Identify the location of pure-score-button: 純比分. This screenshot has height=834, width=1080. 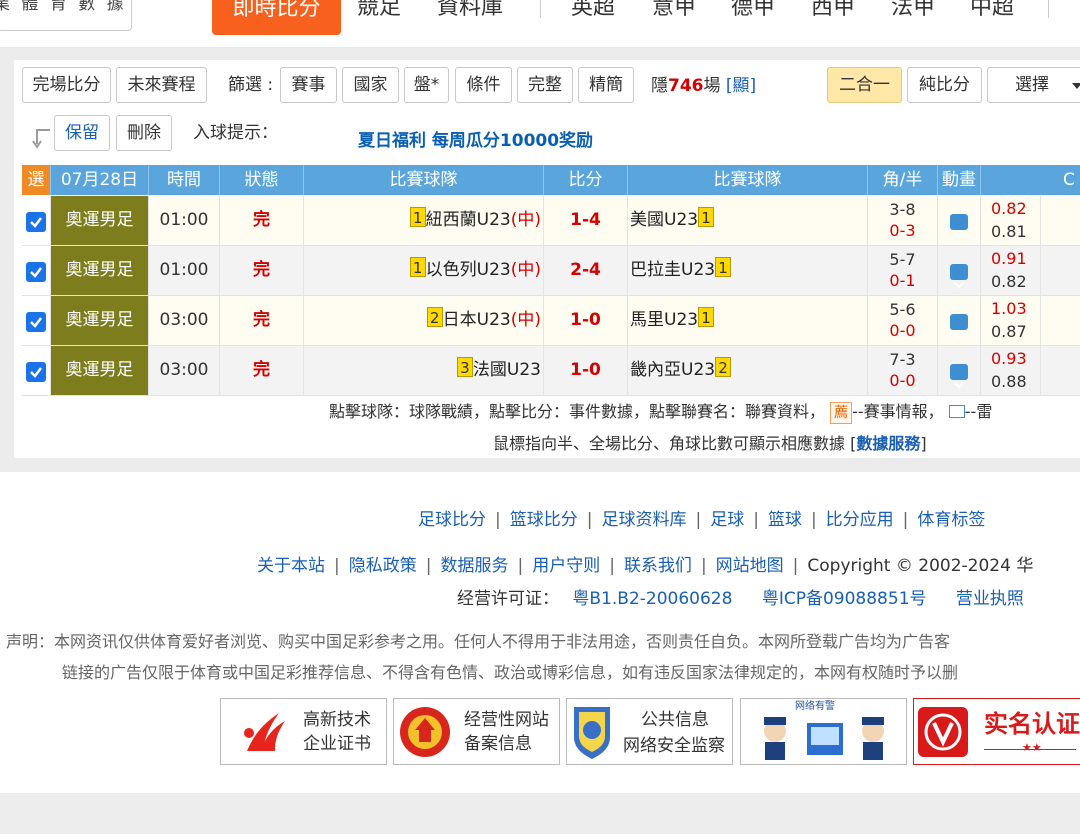
(944, 85).